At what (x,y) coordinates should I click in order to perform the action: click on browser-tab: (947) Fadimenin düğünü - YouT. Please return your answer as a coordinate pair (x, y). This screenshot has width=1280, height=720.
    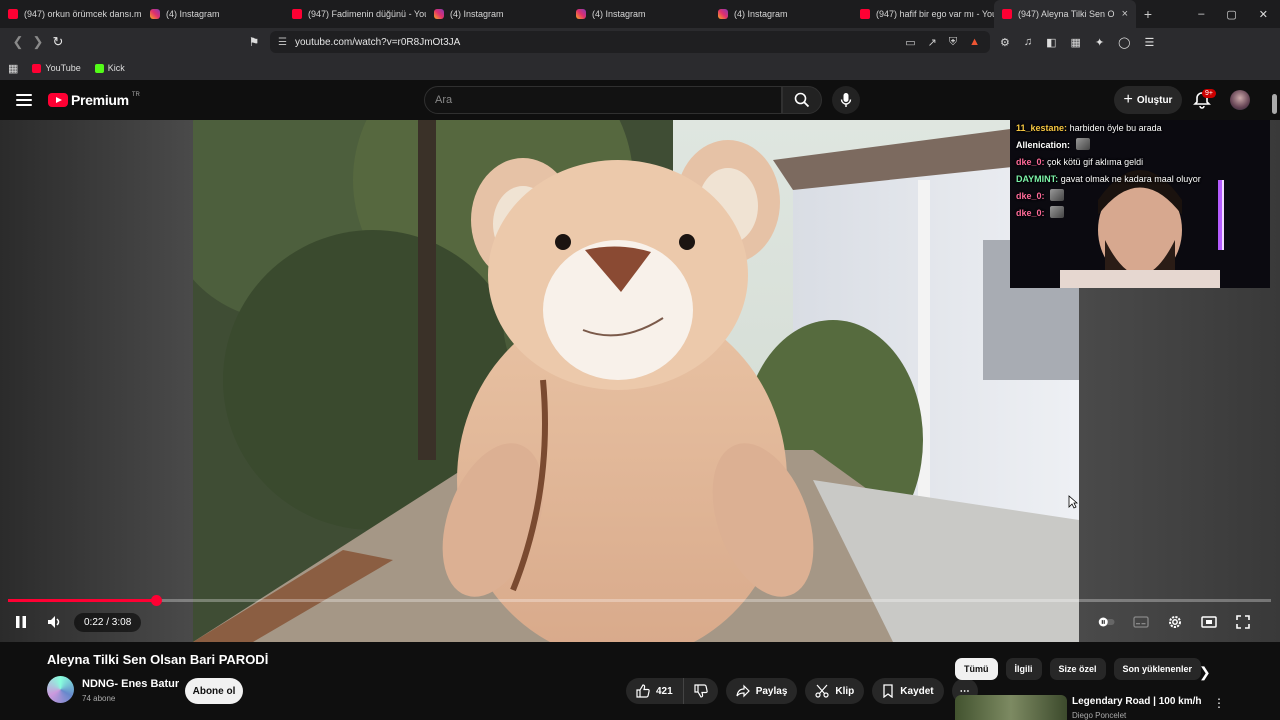
    Looking at the image, I should click on (355, 14).